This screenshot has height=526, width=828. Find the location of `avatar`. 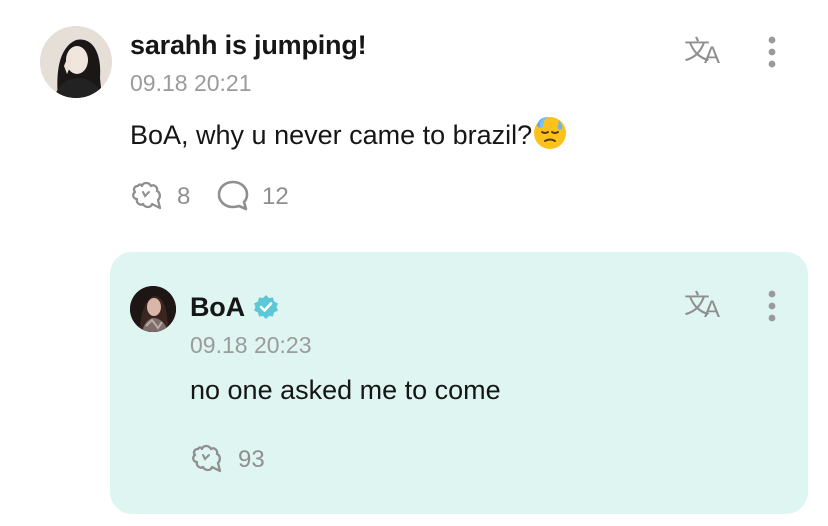

avatar is located at coordinates (76, 62).